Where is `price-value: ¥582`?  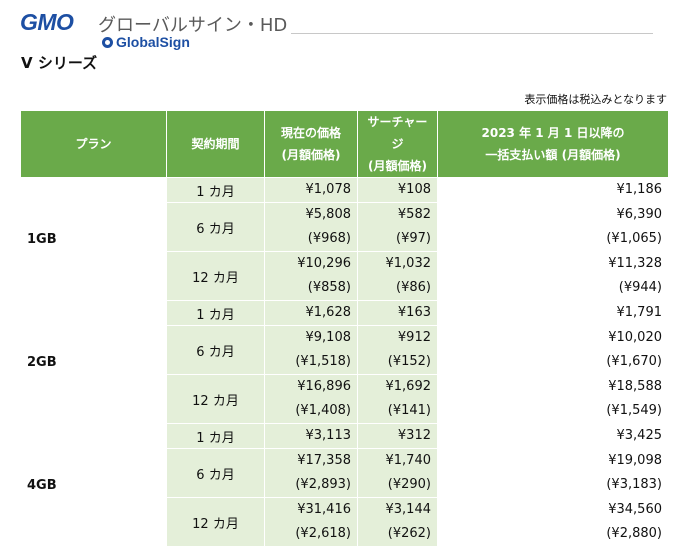
price-value: ¥582 is located at coordinates (414, 214).